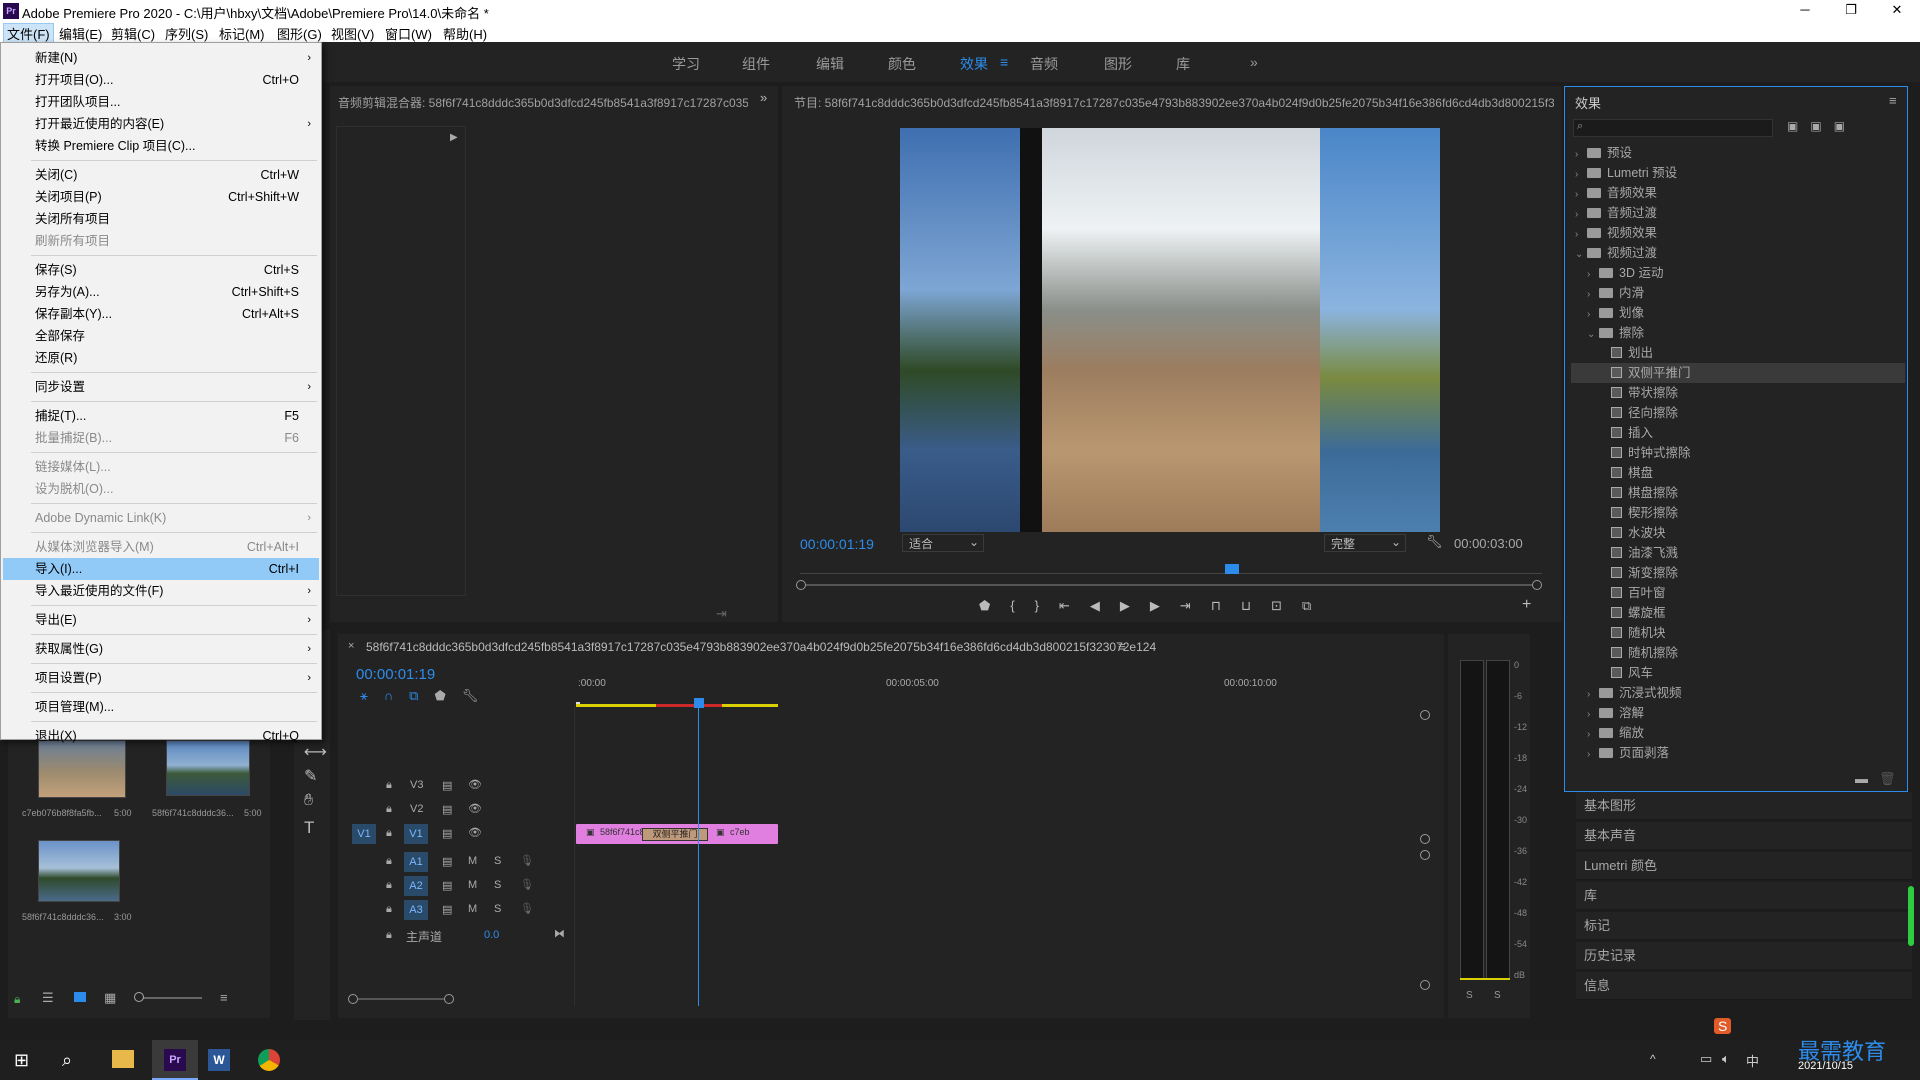 The height and width of the screenshot is (1080, 1920). What do you see at coordinates (1135, 605) in the screenshot?
I see `play-icon: ▶` at bounding box center [1135, 605].